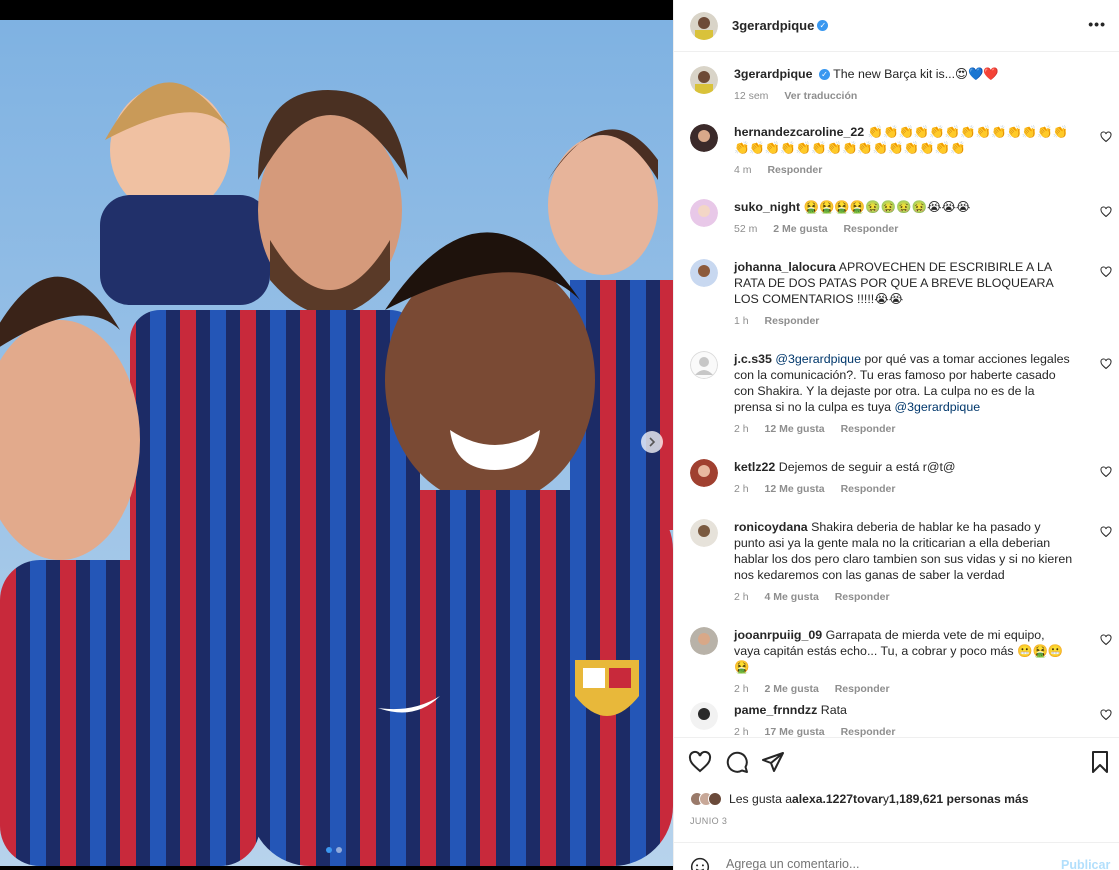 The width and height of the screenshot is (1119, 870). I want to click on comment-likes: 4 Me gusta, so click(792, 597).